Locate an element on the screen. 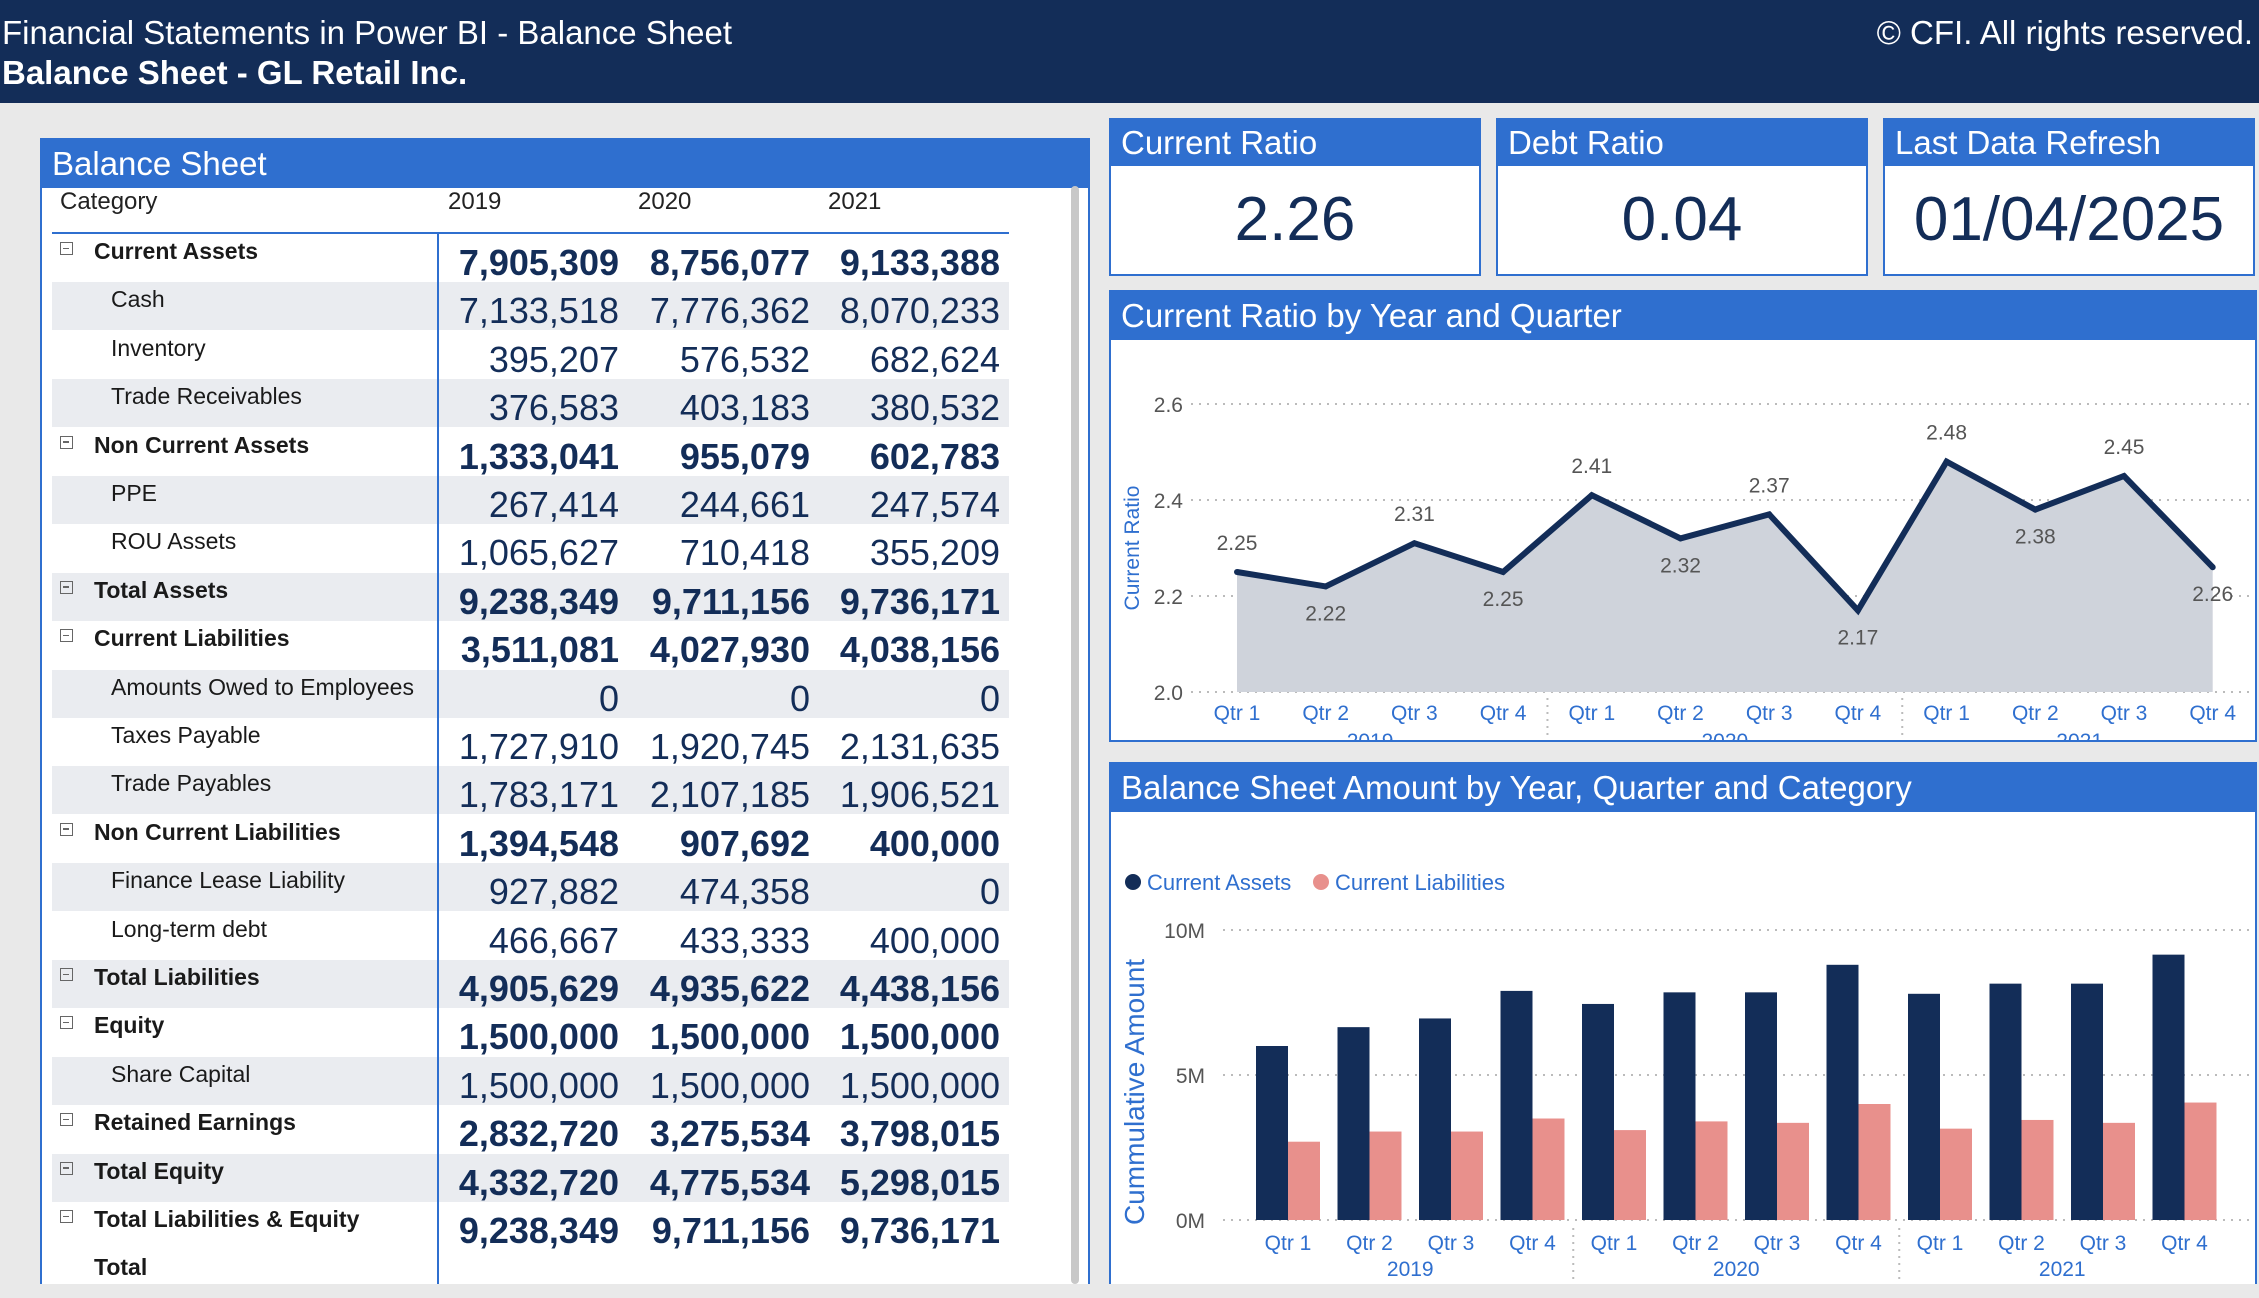 The image size is (2259, 1298). table-row: Inventory 395,207 576,532 682,624 is located at coordinates (530, 355).